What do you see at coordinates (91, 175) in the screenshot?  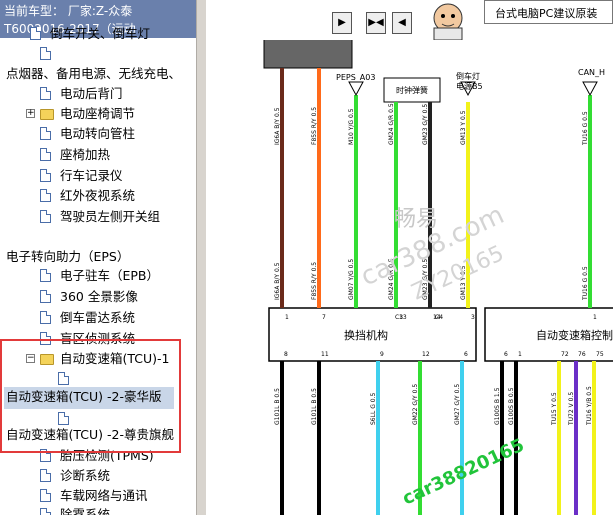 I see `tree-item-label: 行车记录仪` at bounding box center [91, 175].